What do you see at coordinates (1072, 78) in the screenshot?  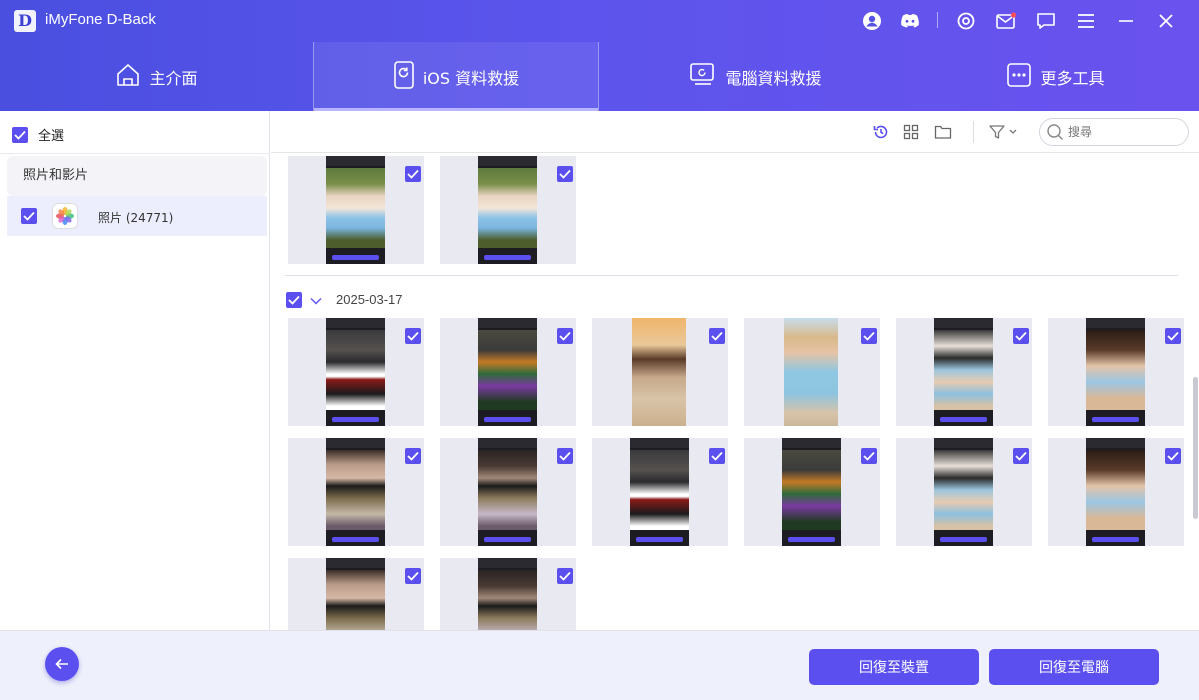 I see `tab-more-tools-label: 更多工具` at bounding box center [1072, 78].